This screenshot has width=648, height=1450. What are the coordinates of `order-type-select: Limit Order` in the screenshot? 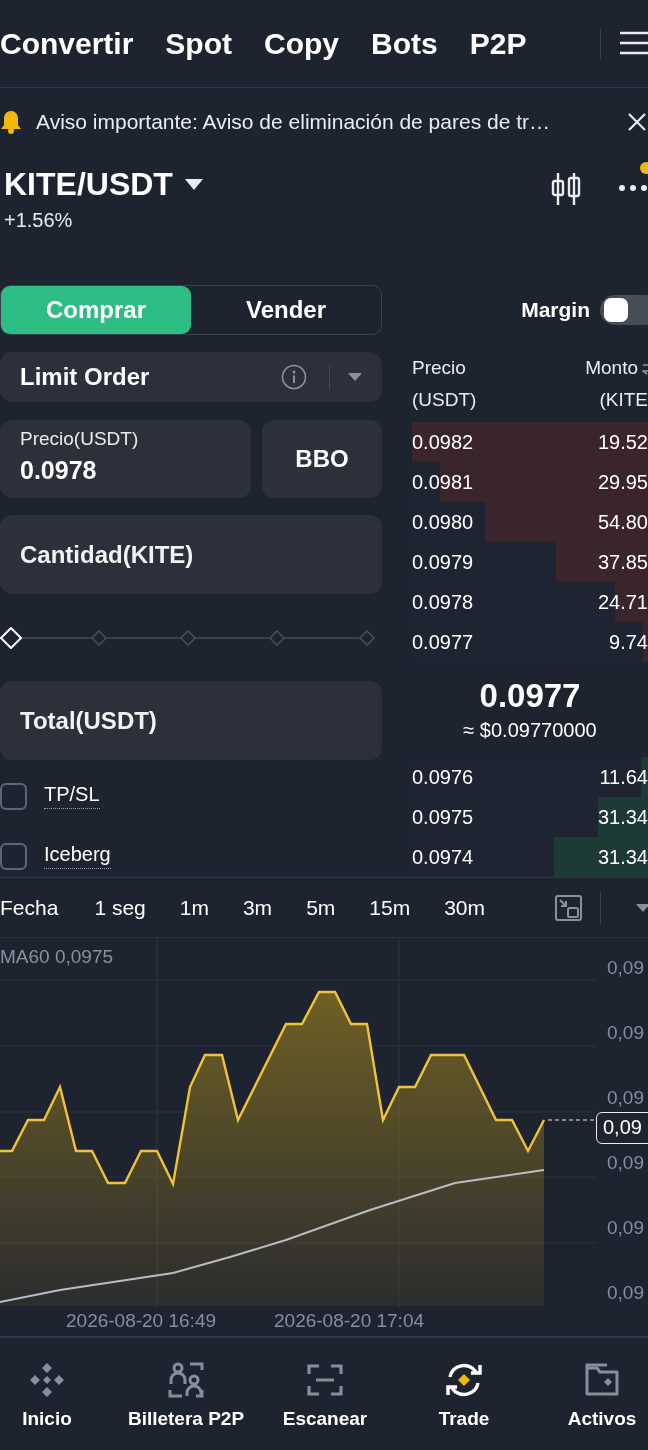 It's located at (191, 377).